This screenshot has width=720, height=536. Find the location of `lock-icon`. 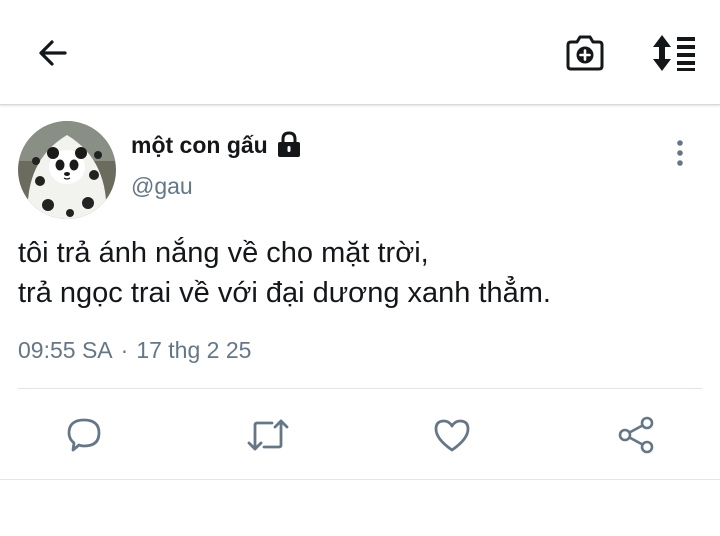

lock-icon is located at coordinates (289, 145).